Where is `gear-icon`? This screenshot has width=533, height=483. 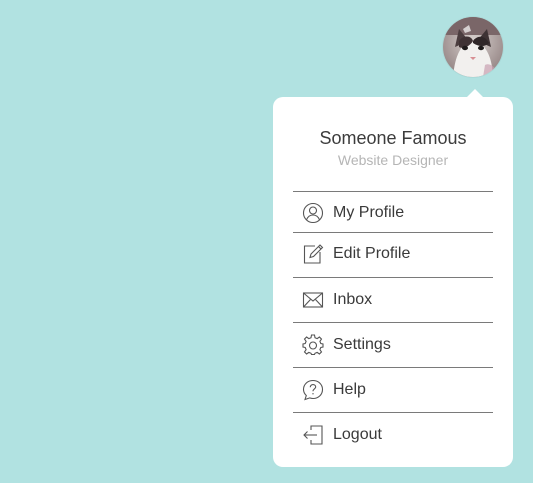 gear-icon is located at coordinates (313, 345).